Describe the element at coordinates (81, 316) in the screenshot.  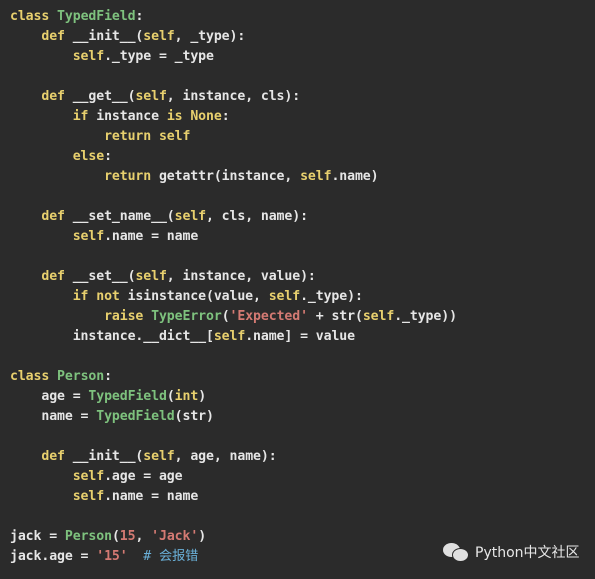
I see `code-token: raise` at that location.